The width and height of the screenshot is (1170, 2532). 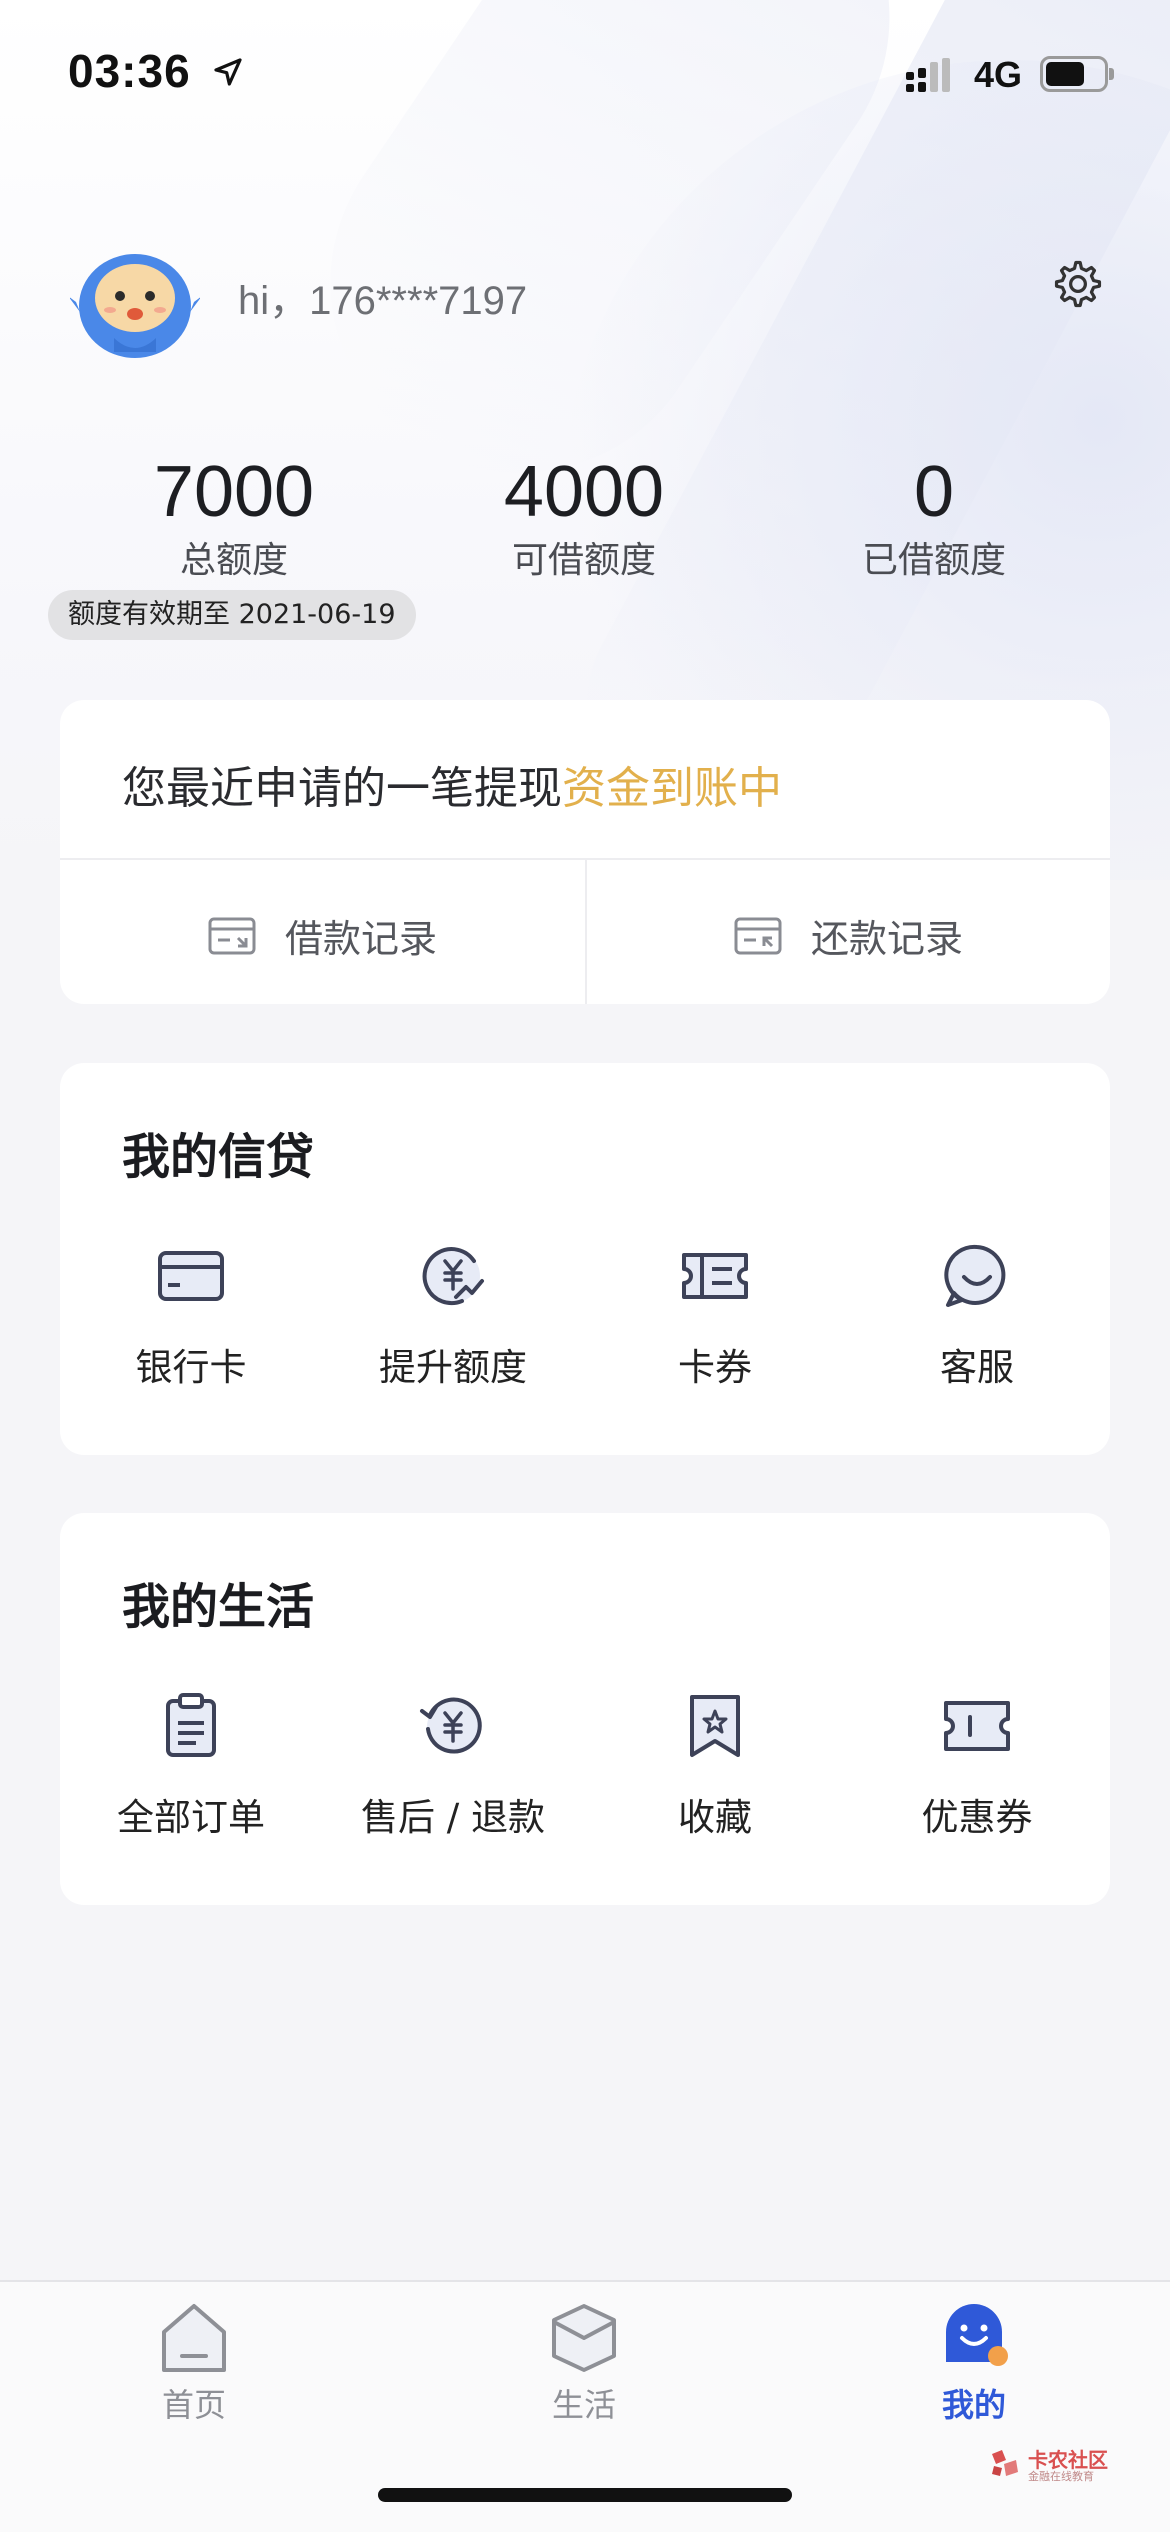 What do you see at coordinates (933, 560) in the screenshot?
I see `borrowed-credit-label: 已借额度` at bounding box center [933, 560].